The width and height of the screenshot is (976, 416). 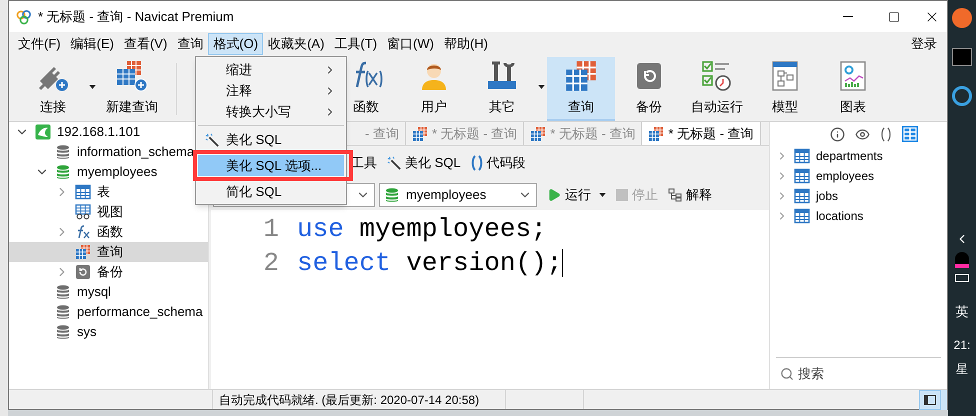 What do you see at coordinates (92, 44) in the screenshot?
I see `menu-item: 编辑(E)` at bounding box center [92, 44].